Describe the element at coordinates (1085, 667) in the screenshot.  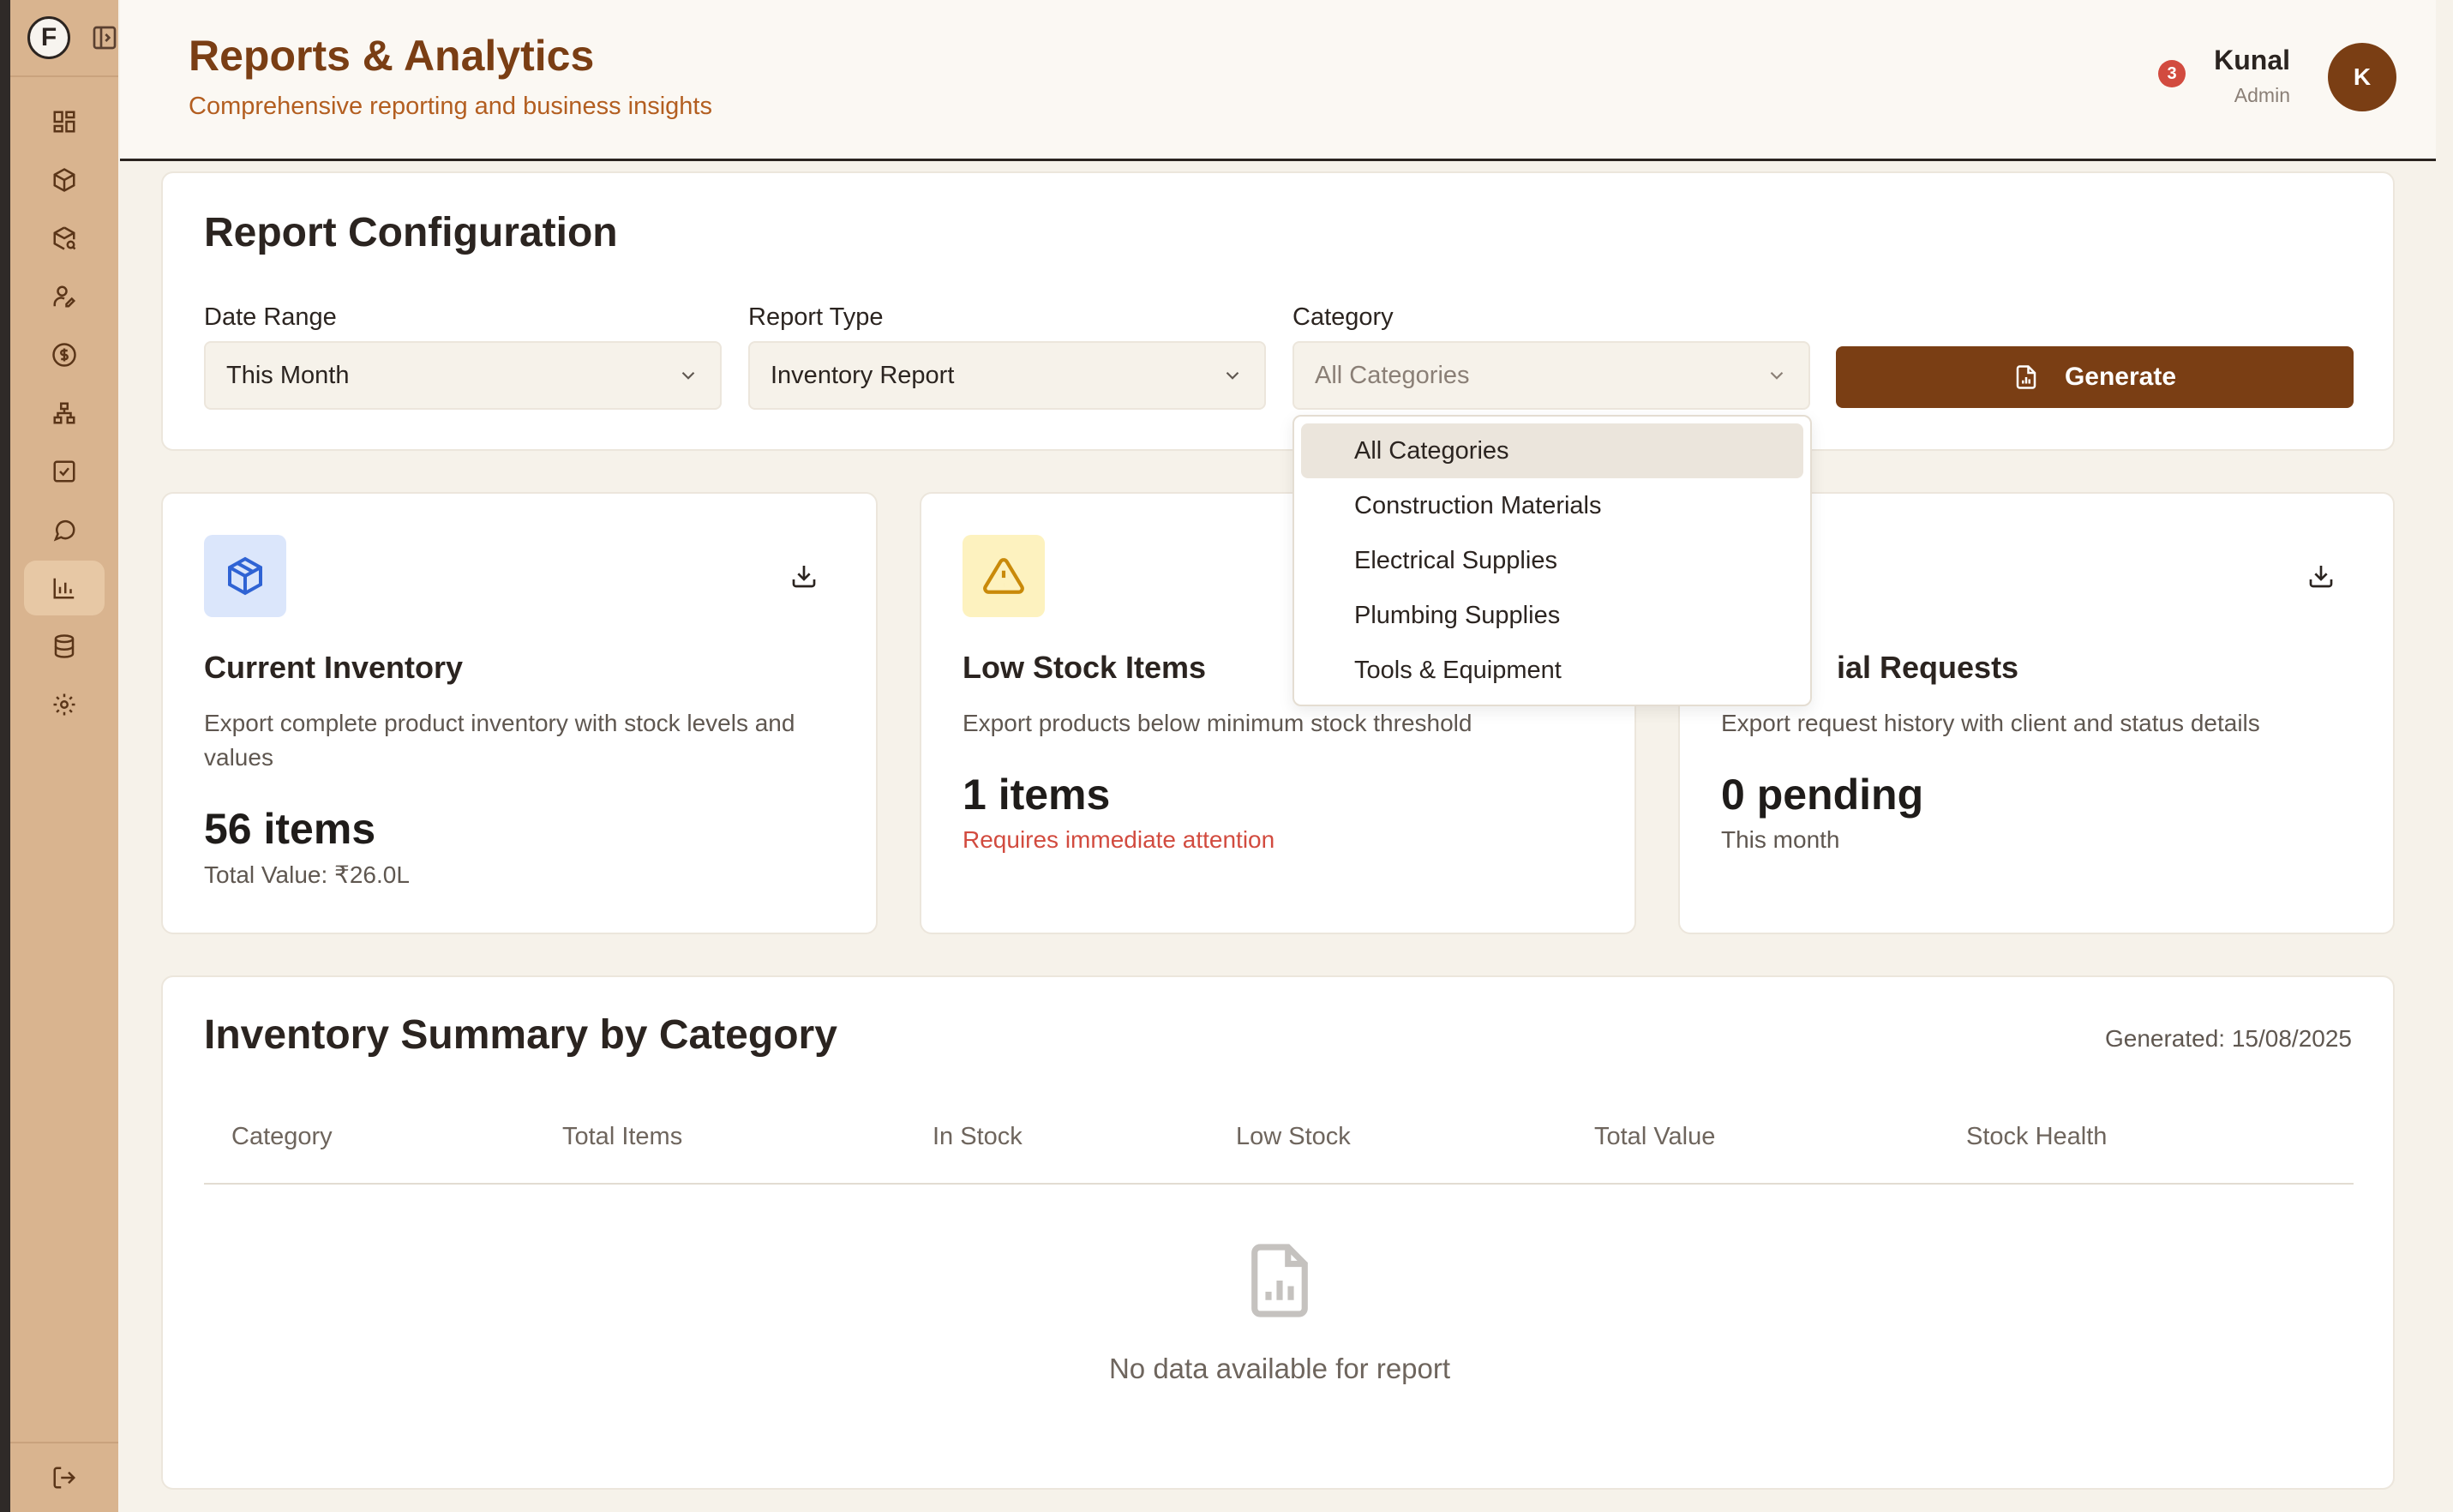
I see `card-title: Low Stock Items` at that location.